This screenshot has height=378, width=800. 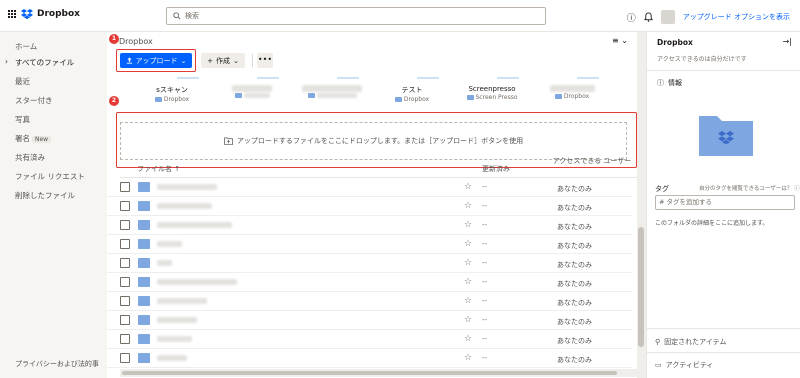 What do you see at coordinates (787, 41) in the screenshot?
I see `collapse-pane-icon: →|` at bounding box center [787, 41].